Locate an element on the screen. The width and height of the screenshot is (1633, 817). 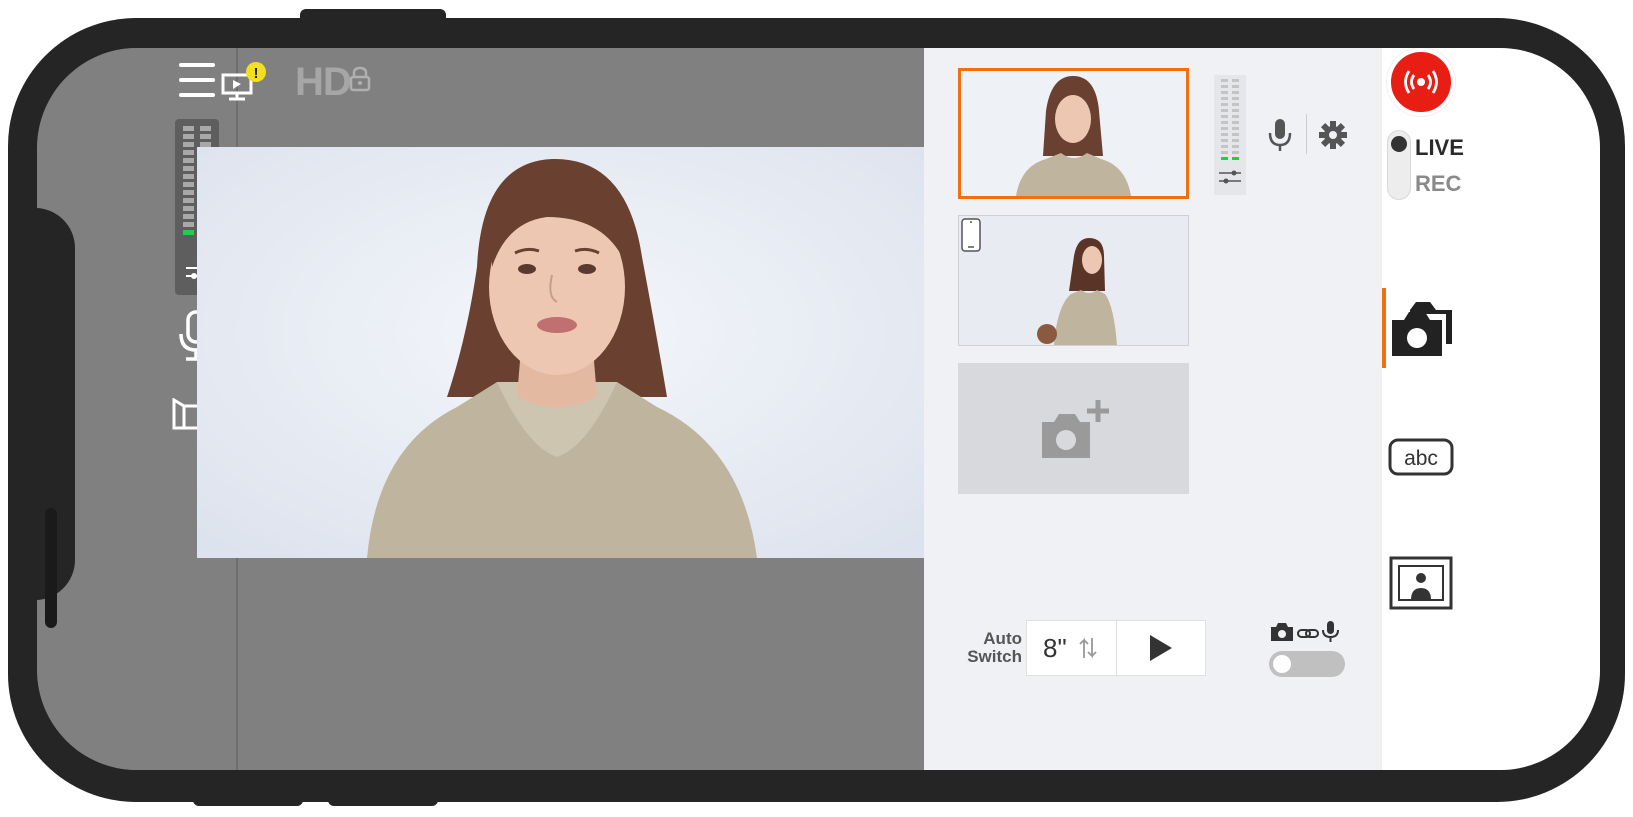
go-live-button is located at coordinates (1421, 82).